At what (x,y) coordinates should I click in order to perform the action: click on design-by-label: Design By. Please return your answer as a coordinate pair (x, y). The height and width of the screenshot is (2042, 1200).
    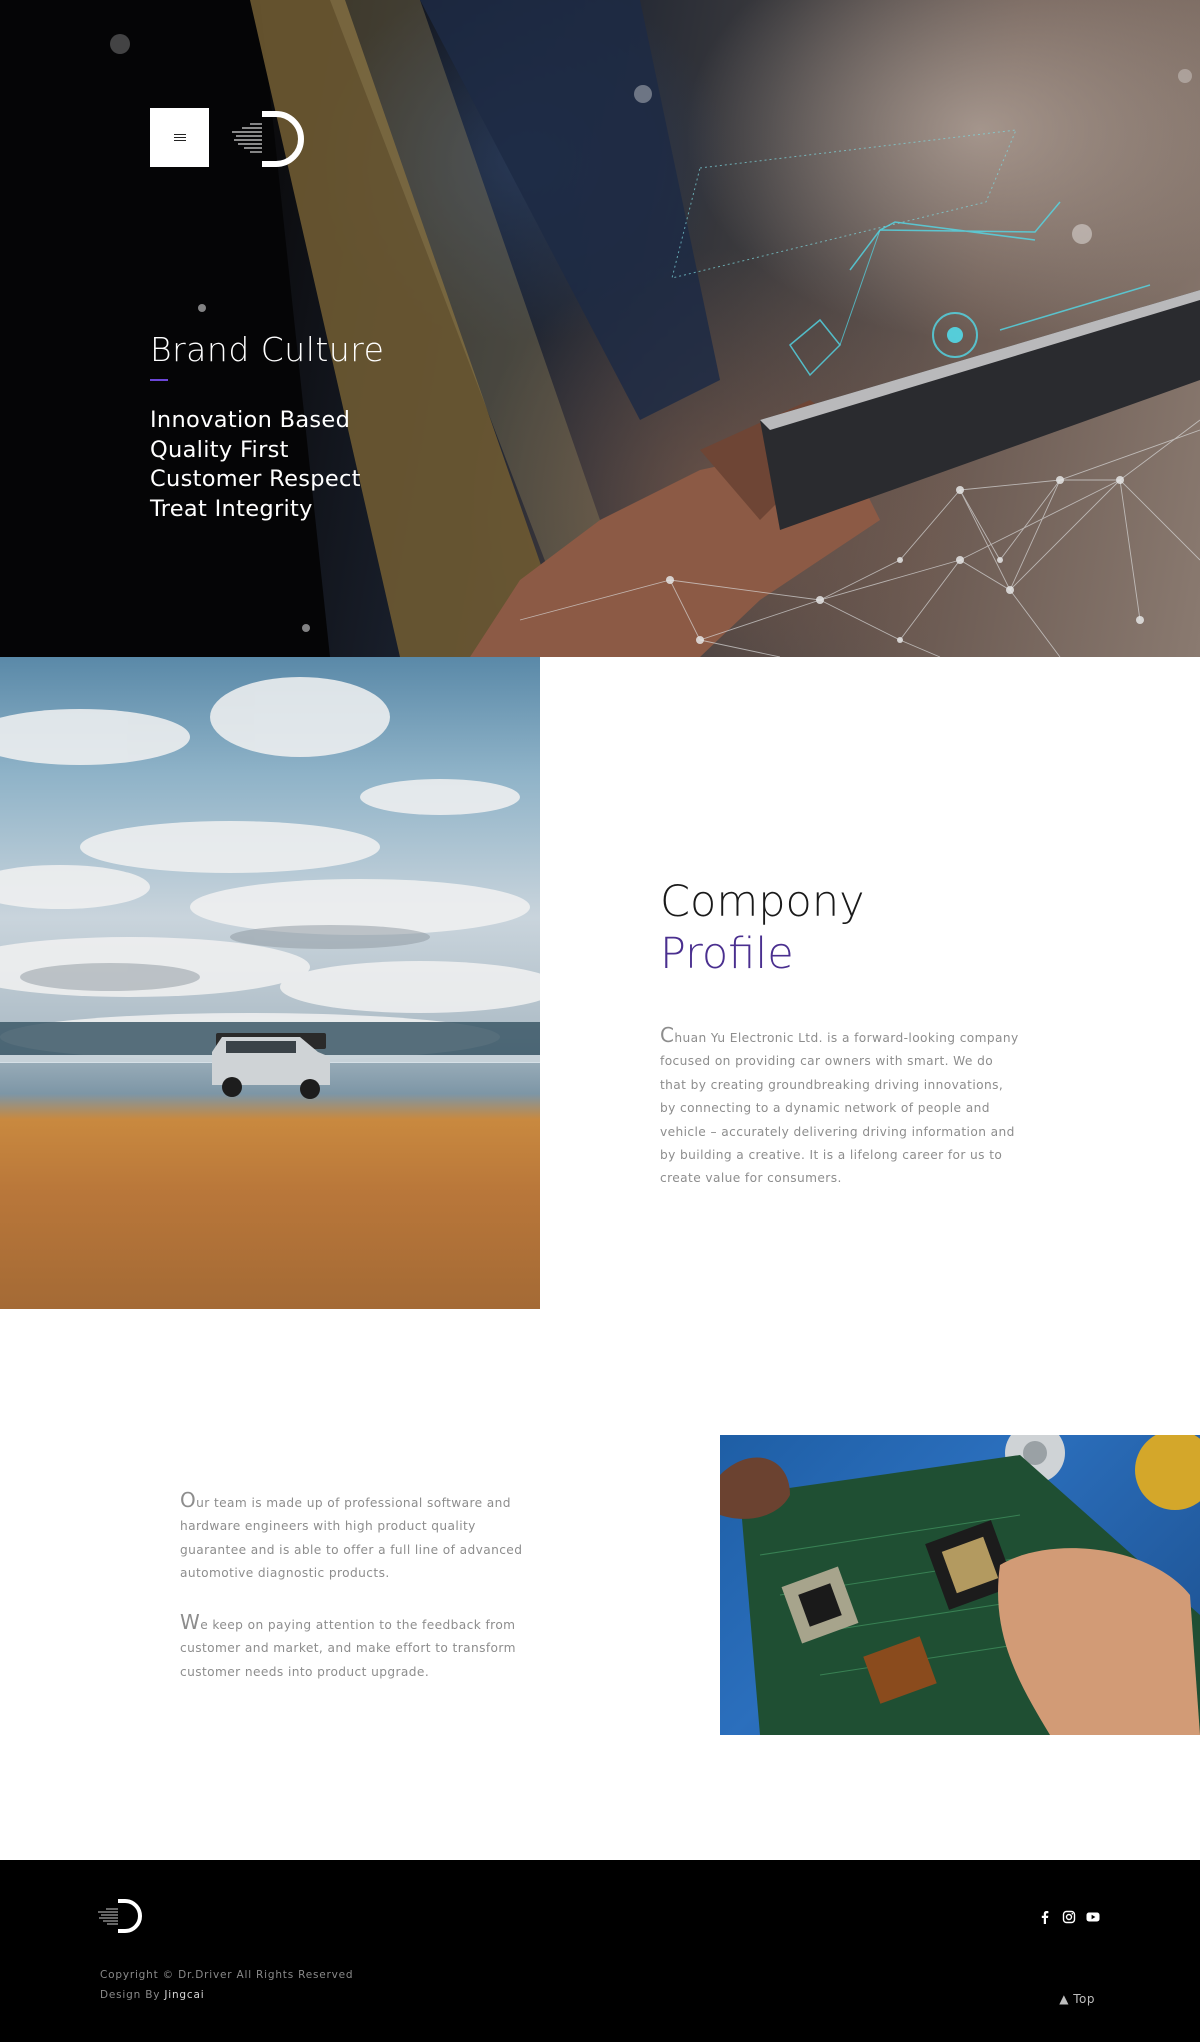
    Looking at the image, I should click on (130, 1995).